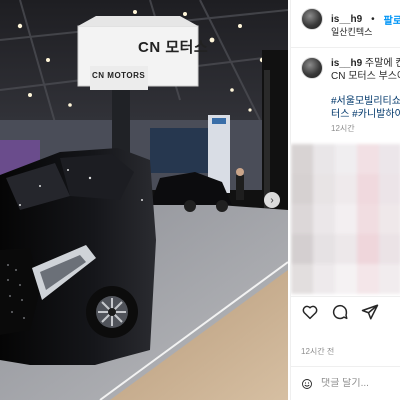 The width and height of the screenshot is (400, 400). What do you see at coordinates (310, 312) in the screenshot?
I see `heart-icon` at bounding box center [310, 312].